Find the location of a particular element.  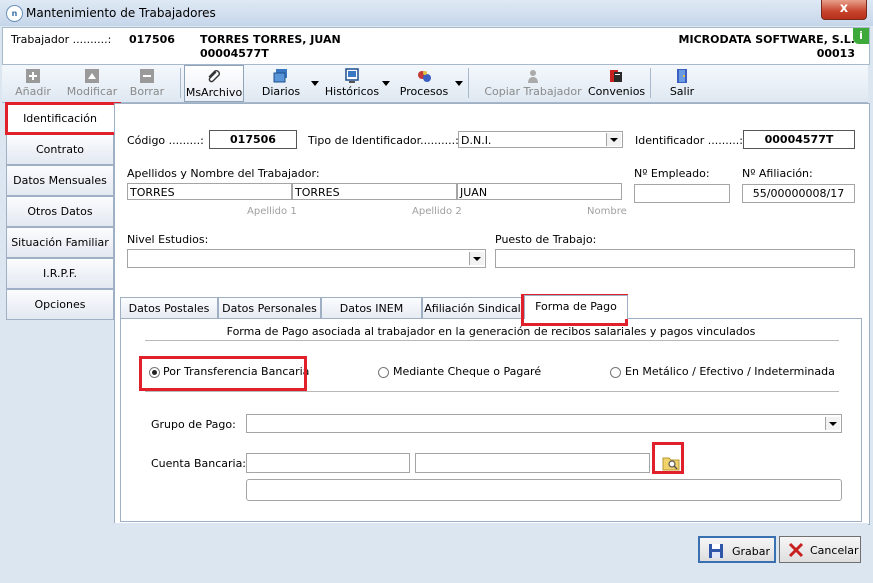

trabajador-id: 00004577T is located at coordinates (234, 53).